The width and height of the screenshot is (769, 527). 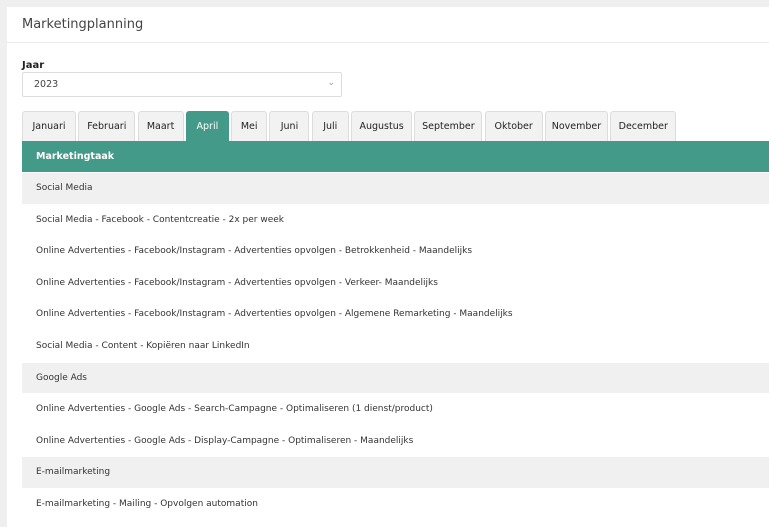 I want to click on group-row: Google Ads, so click(x=395, y=377).